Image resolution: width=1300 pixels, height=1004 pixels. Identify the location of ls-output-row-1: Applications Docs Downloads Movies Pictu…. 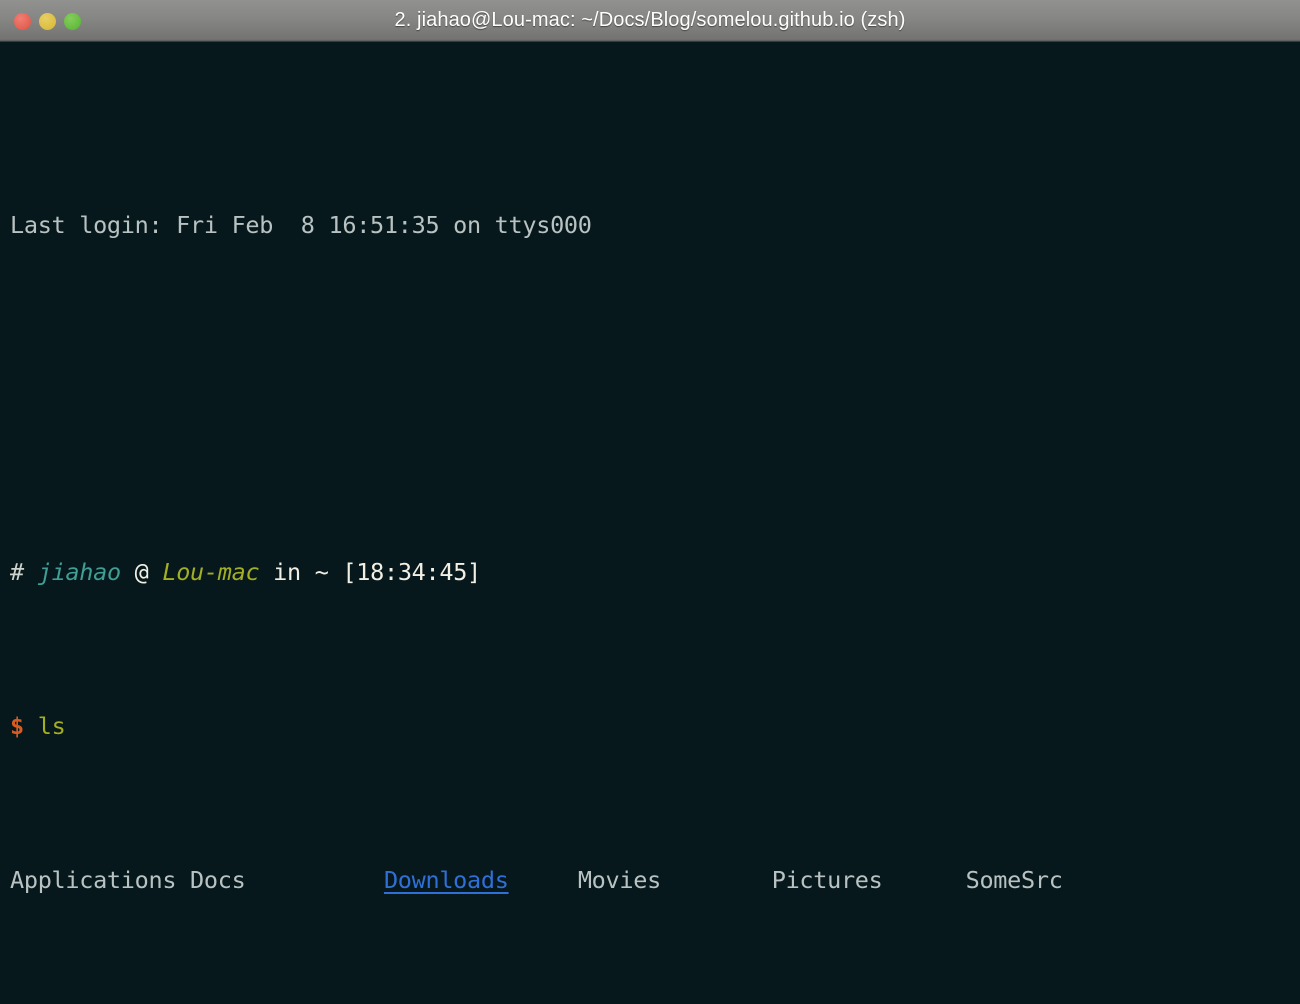
(655, 880).